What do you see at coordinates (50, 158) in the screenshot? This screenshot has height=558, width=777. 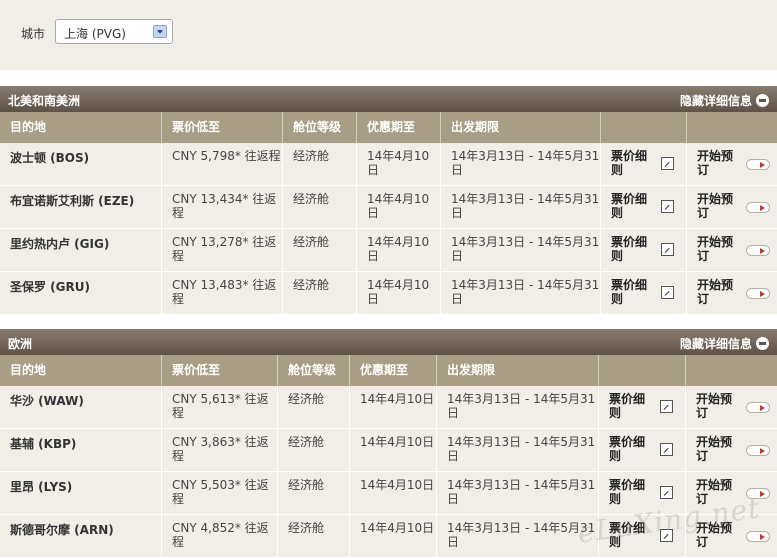 I see `destination-cell: 波士顿 (BOS)` at bounding box center [50, 158].